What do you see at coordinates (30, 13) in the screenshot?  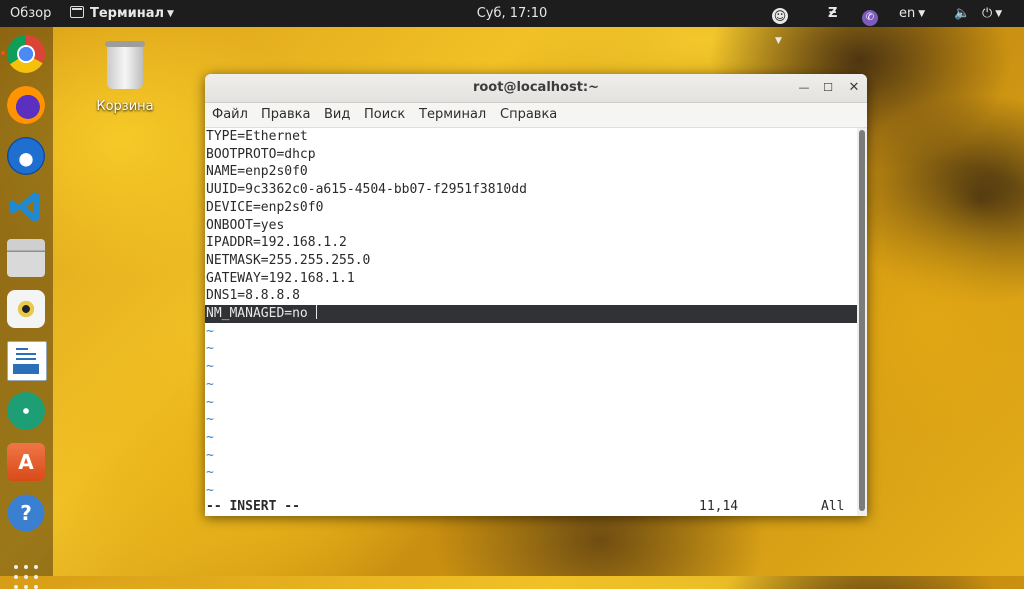 I see `activities-button: Обзор` at bounding box center [30, 13].